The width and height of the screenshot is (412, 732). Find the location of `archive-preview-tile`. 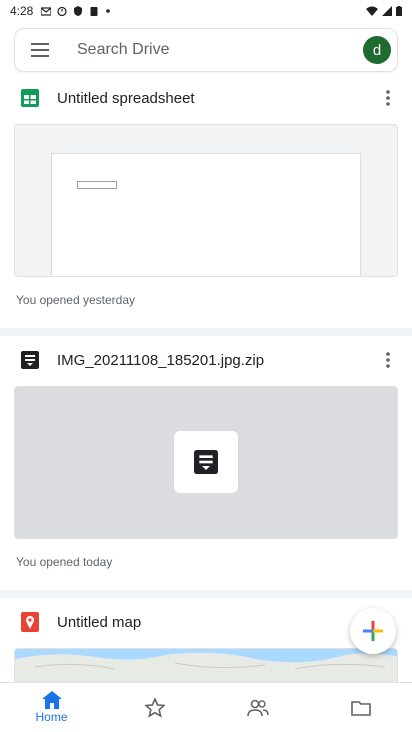

archive-preview-tile is located at coordinates (206, 462).